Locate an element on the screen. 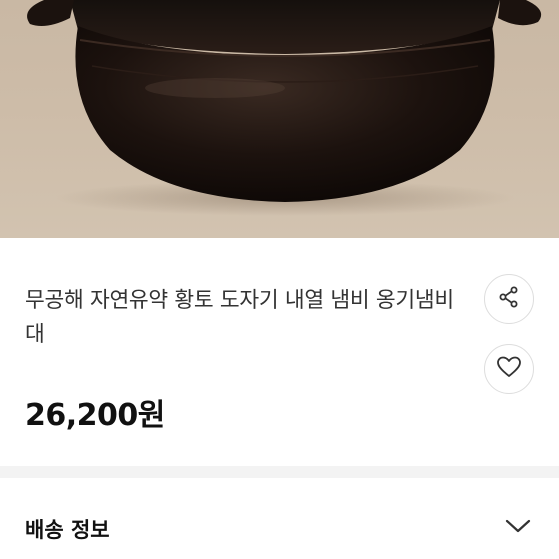 Image resolution: width=559 pixels, height=559 pixels. share-icon is located at coordinates (509, 299).